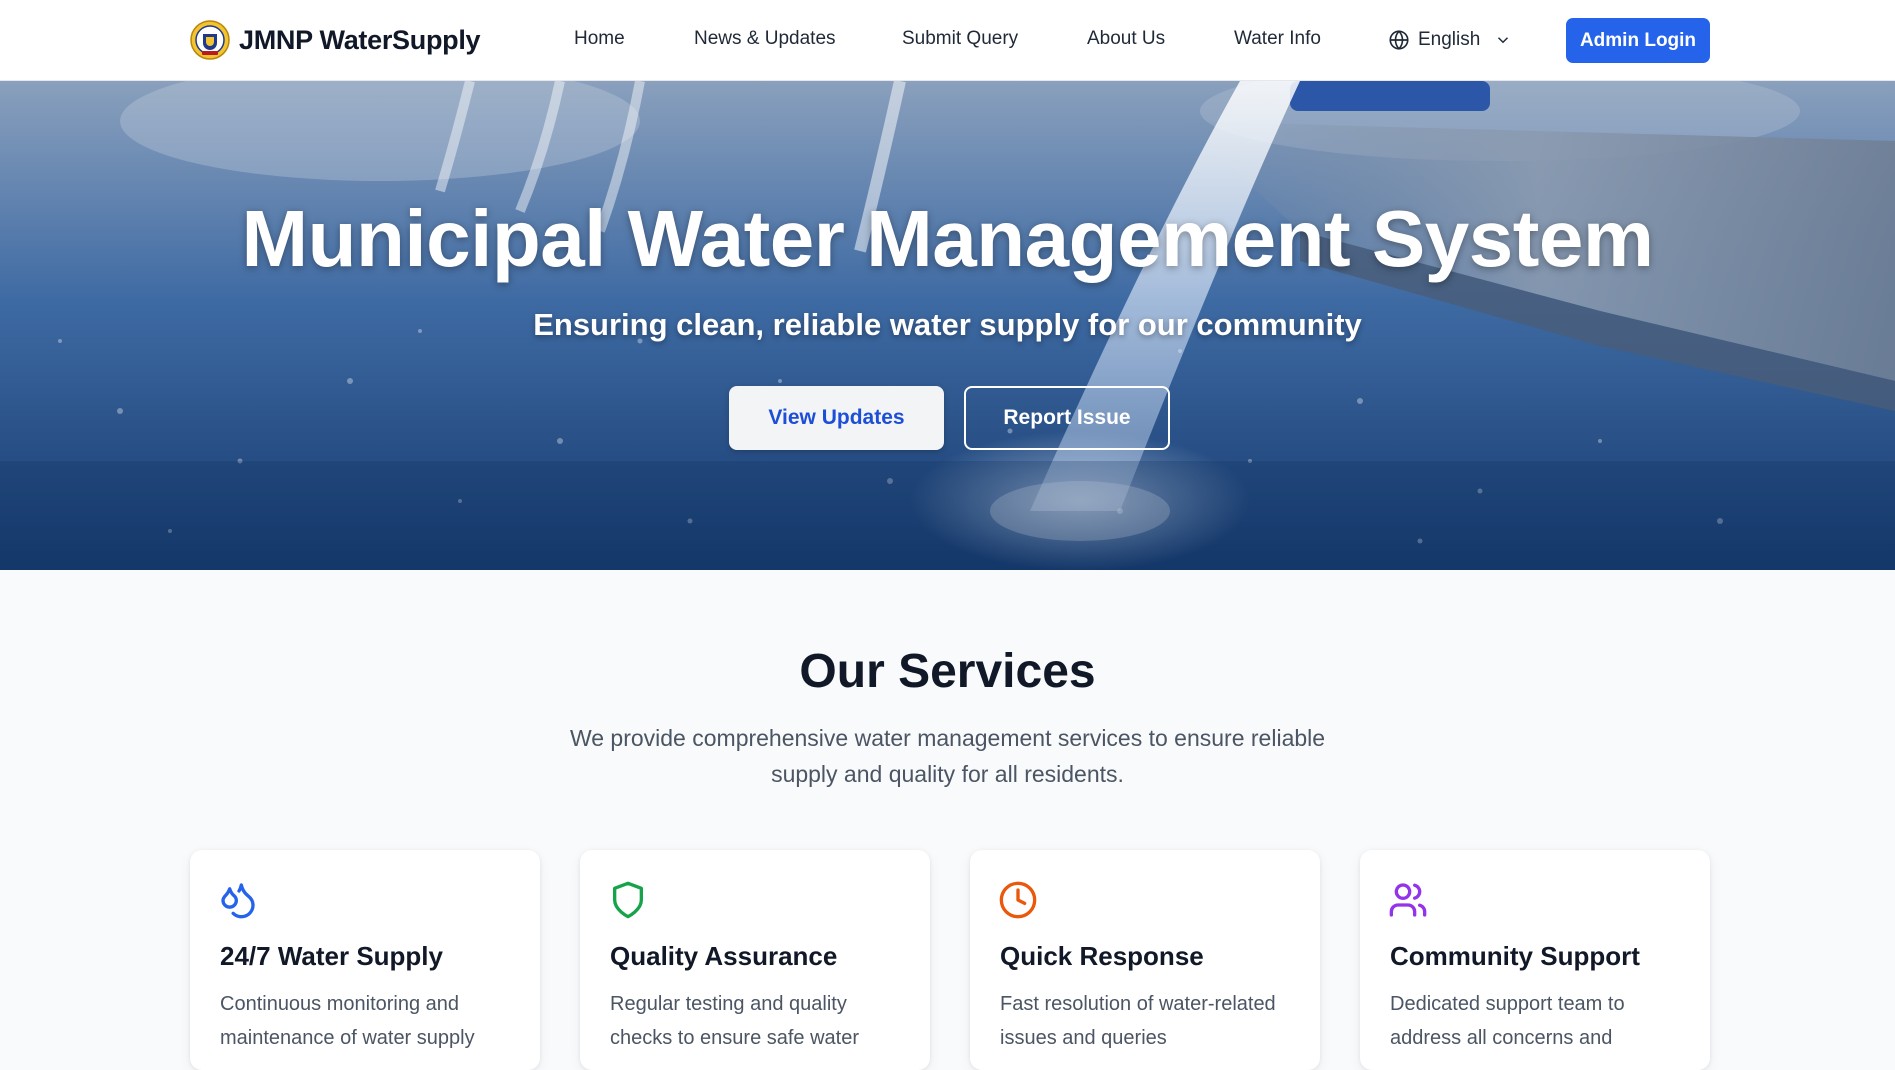  Describe the element at coordinates (628, 900) in the screenshot. I see `shield-icon` at that location.